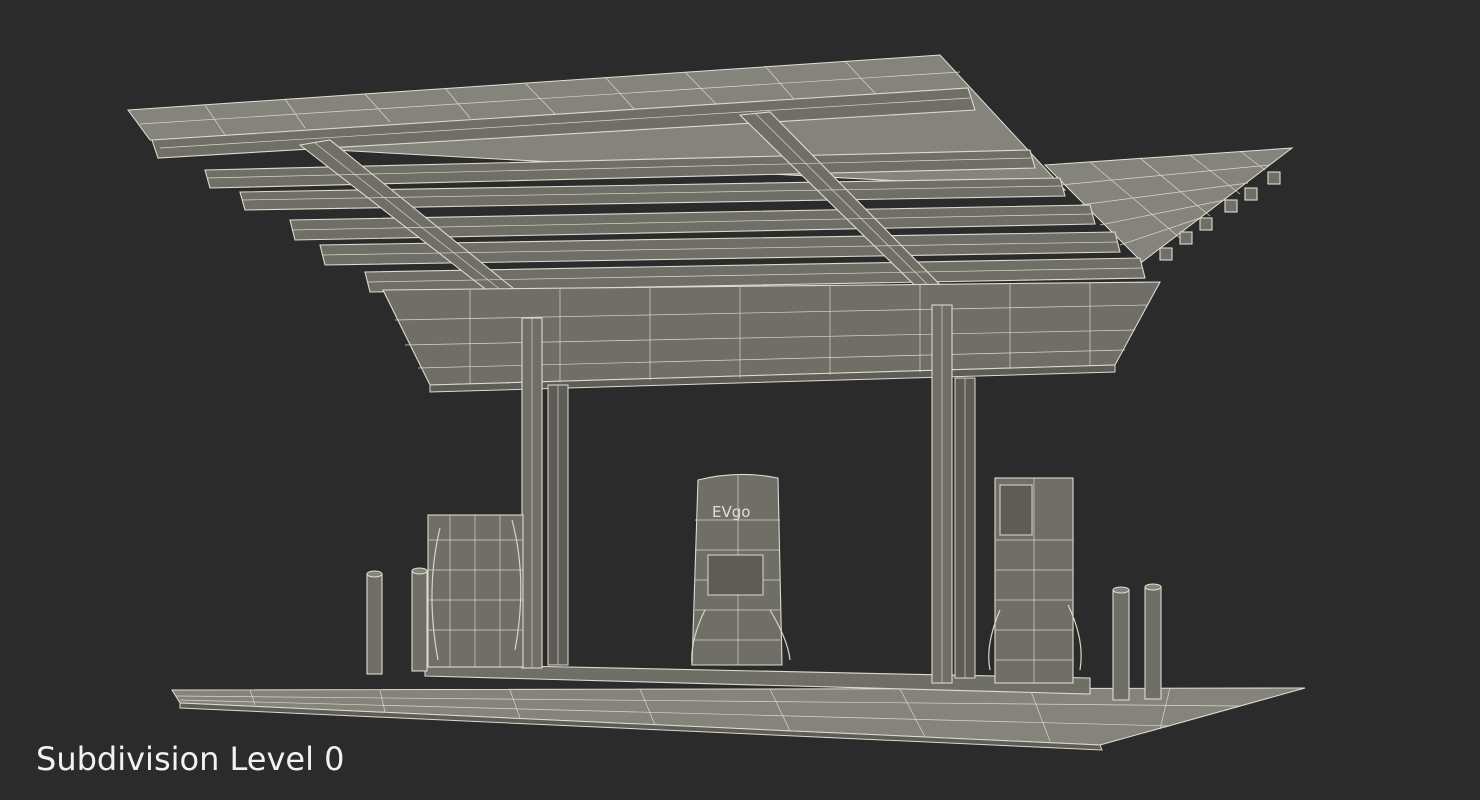  I want to click on canopy-fascia, so click(771, 337).